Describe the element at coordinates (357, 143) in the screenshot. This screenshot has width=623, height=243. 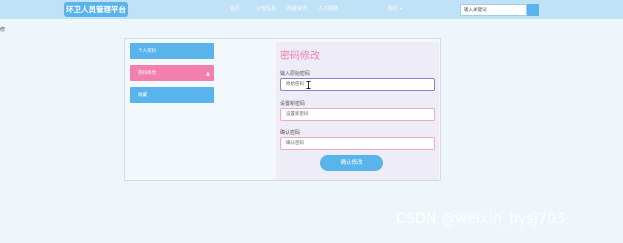
I see `confirm-password-field` at that location.